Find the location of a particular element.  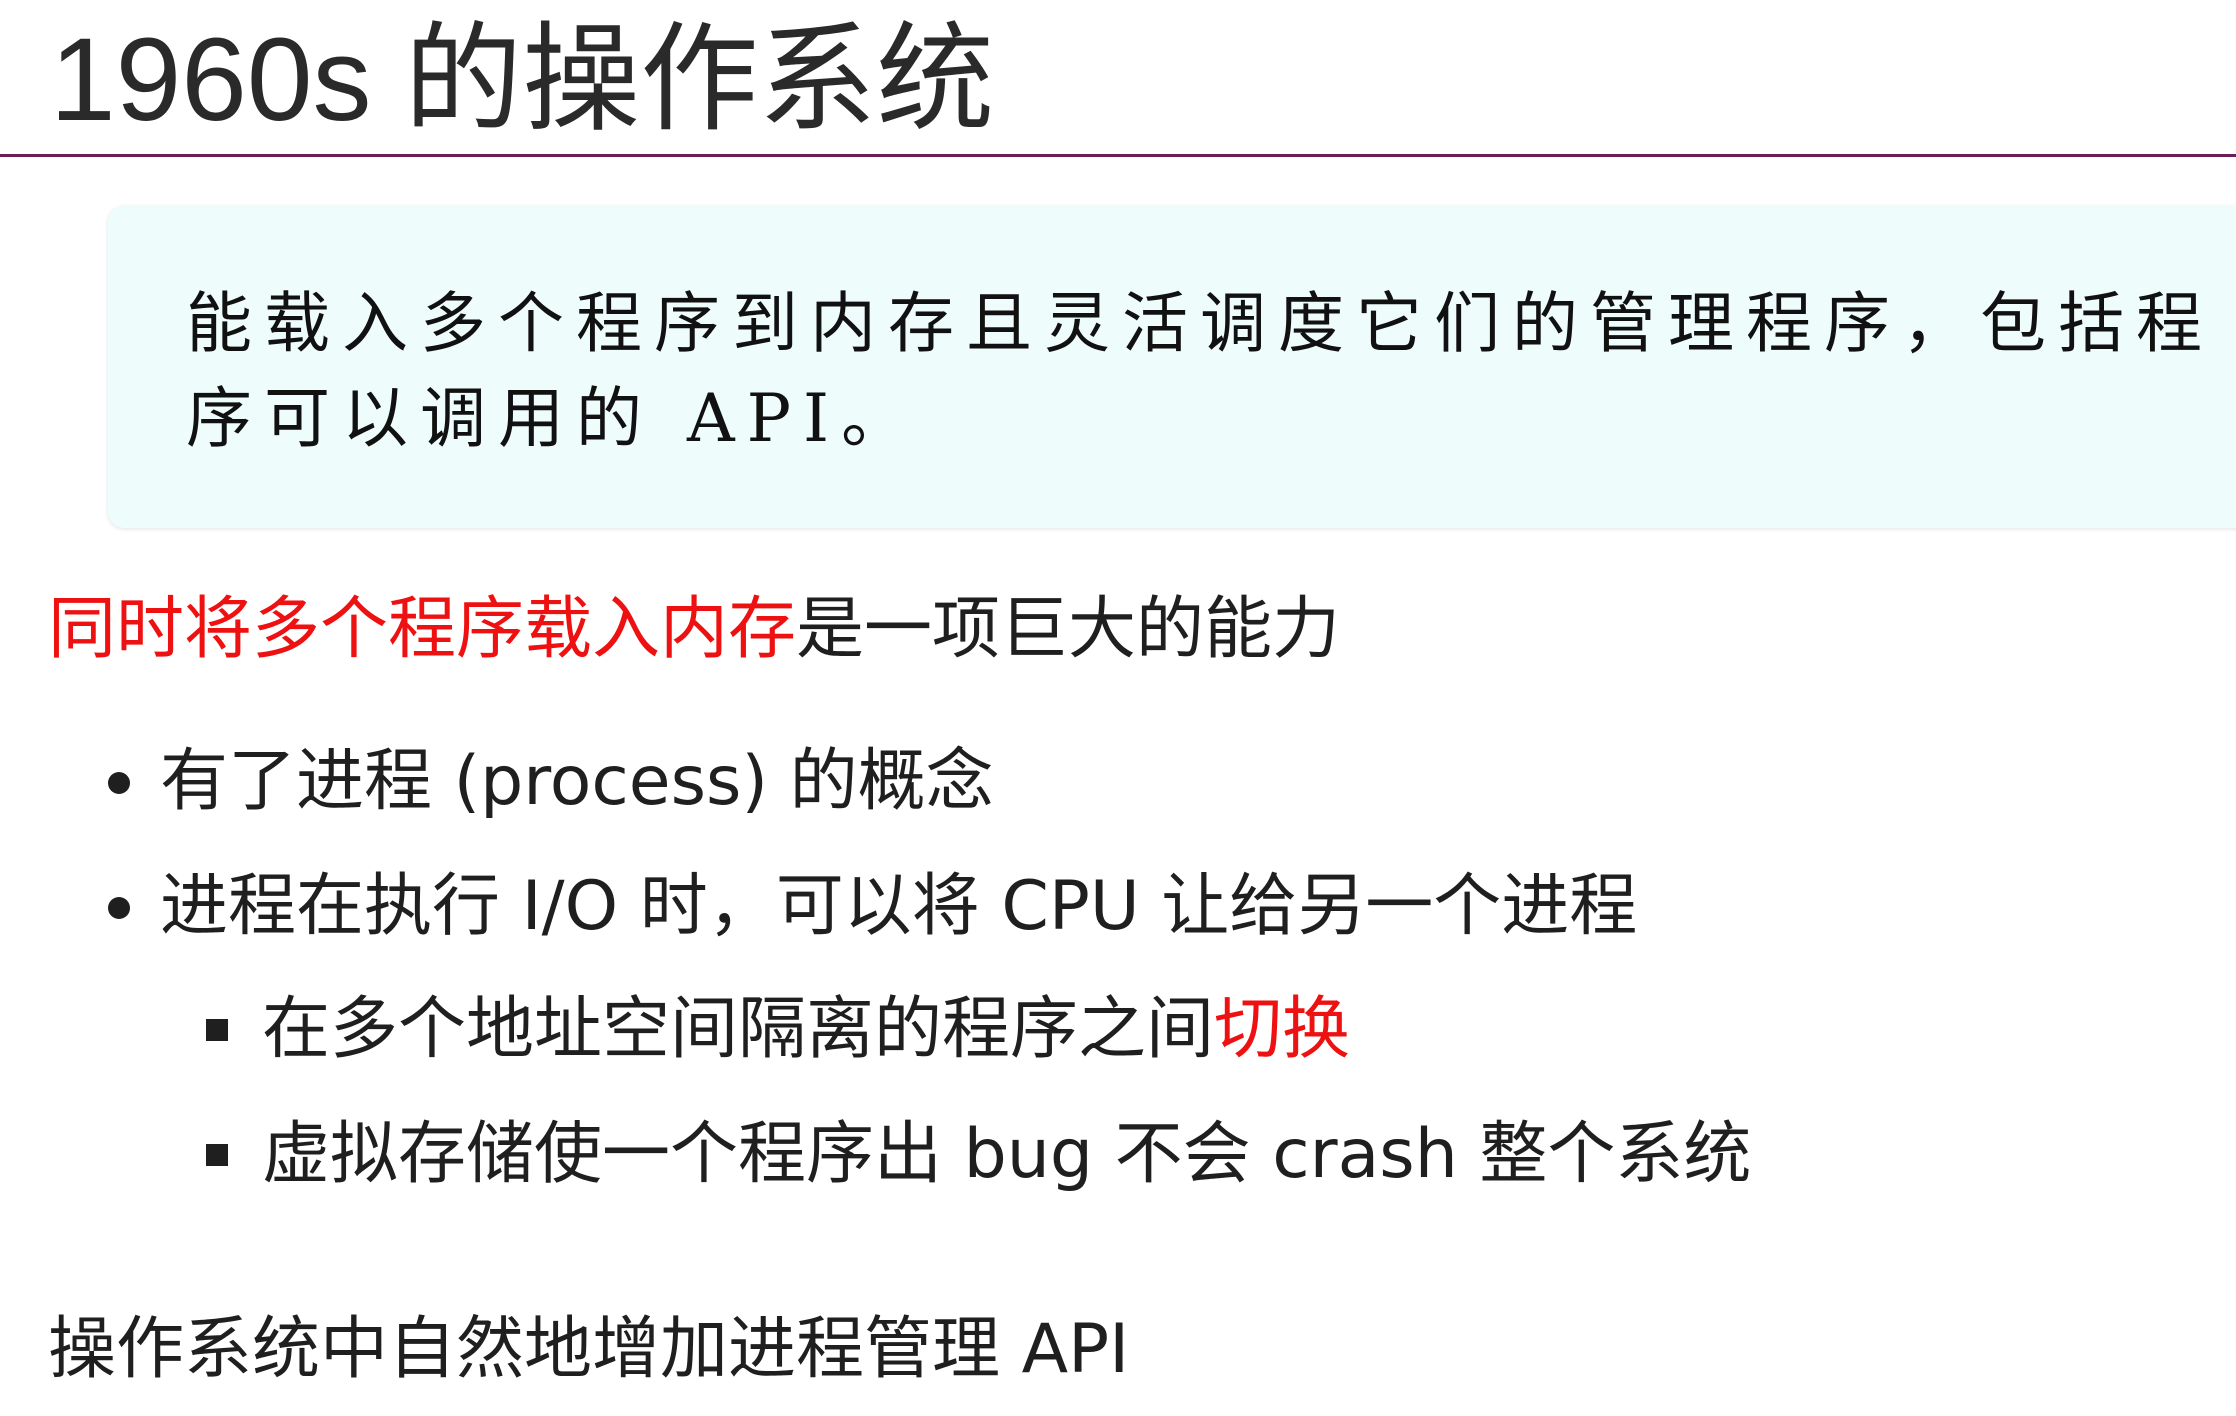

sub-bullet-item-1: 在多个地址空间隔离的程序之间切换 is located at coordinates (806, 1030).